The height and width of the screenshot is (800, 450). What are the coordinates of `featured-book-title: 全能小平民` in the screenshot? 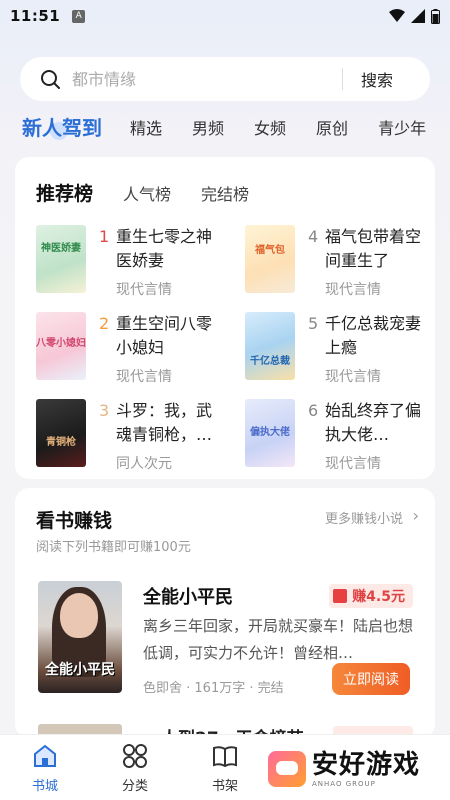 It's located at (188, 596).